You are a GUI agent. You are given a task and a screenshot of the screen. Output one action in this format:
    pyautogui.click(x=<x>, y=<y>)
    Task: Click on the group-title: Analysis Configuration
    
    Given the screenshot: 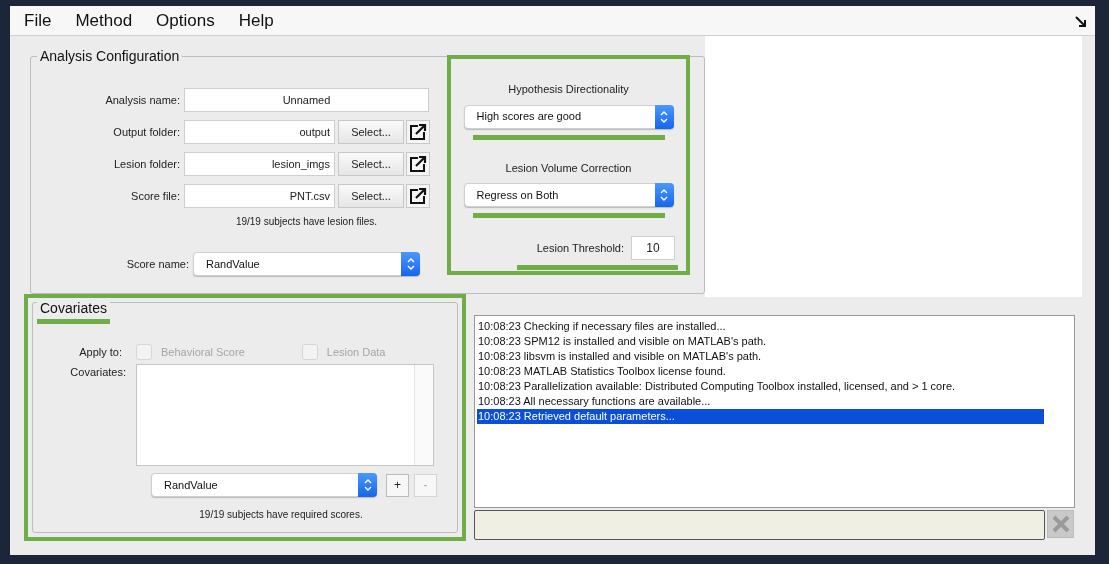 What is the action you would take?
    pyautogui.click(x=110, y=56)
    